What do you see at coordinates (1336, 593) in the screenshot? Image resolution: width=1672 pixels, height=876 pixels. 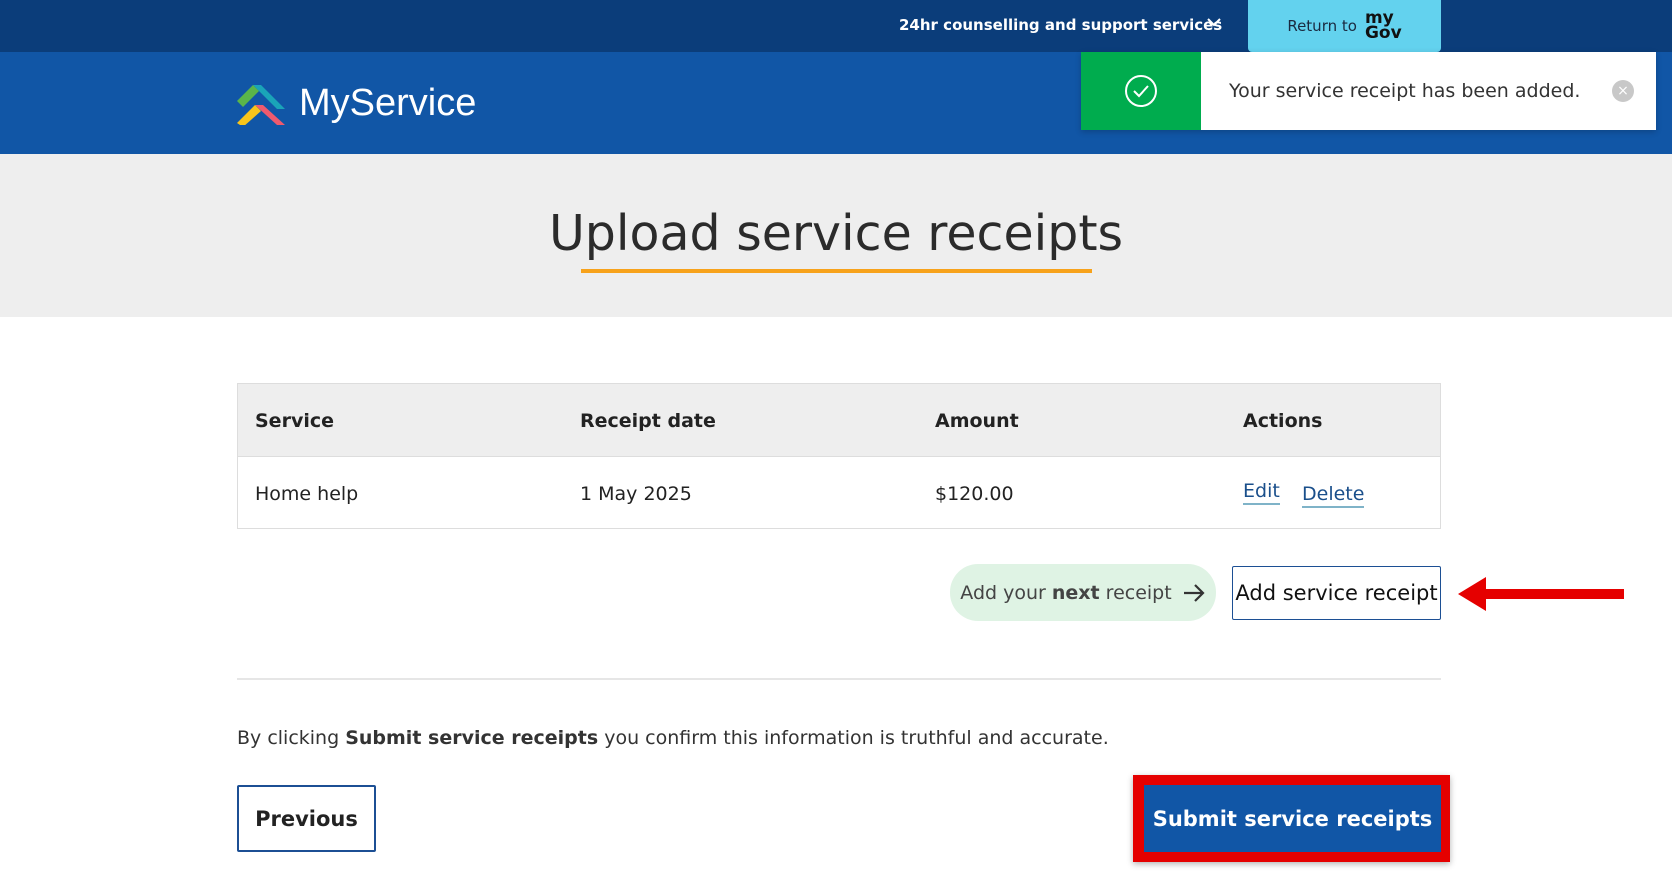 I see `add-service-receipt-button: Add service receipt` at bounding box center [1336, 593].